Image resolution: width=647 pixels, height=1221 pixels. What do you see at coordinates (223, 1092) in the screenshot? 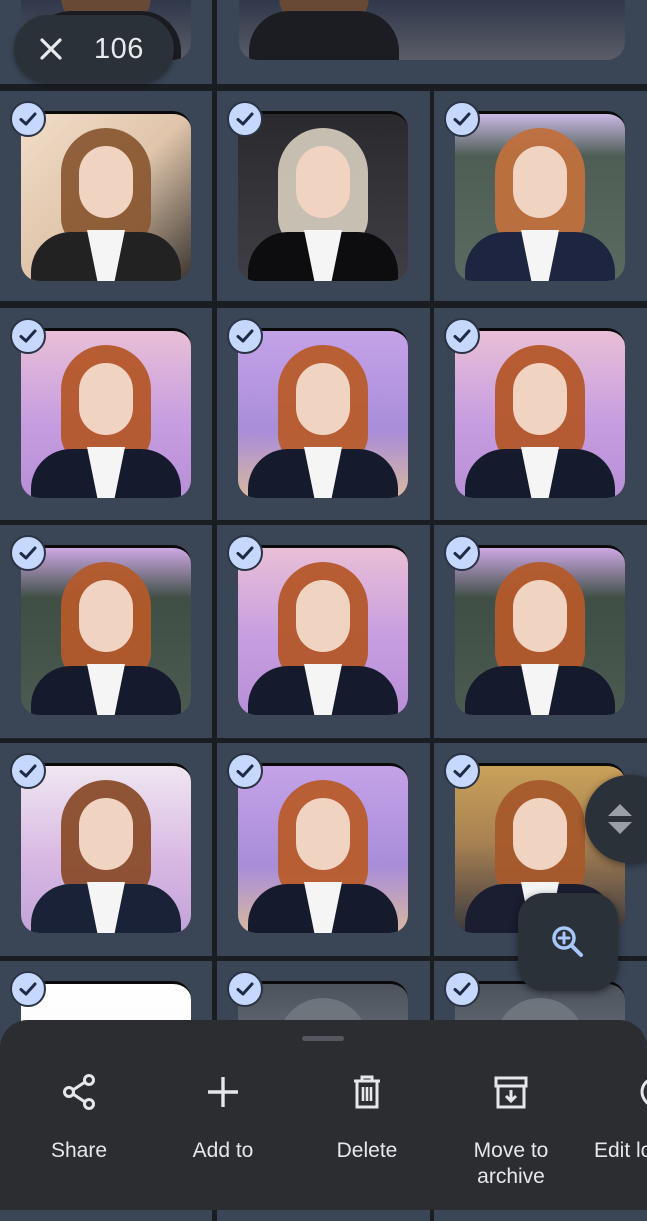
I see `plus-icon` at bounding box center [223, 1092].